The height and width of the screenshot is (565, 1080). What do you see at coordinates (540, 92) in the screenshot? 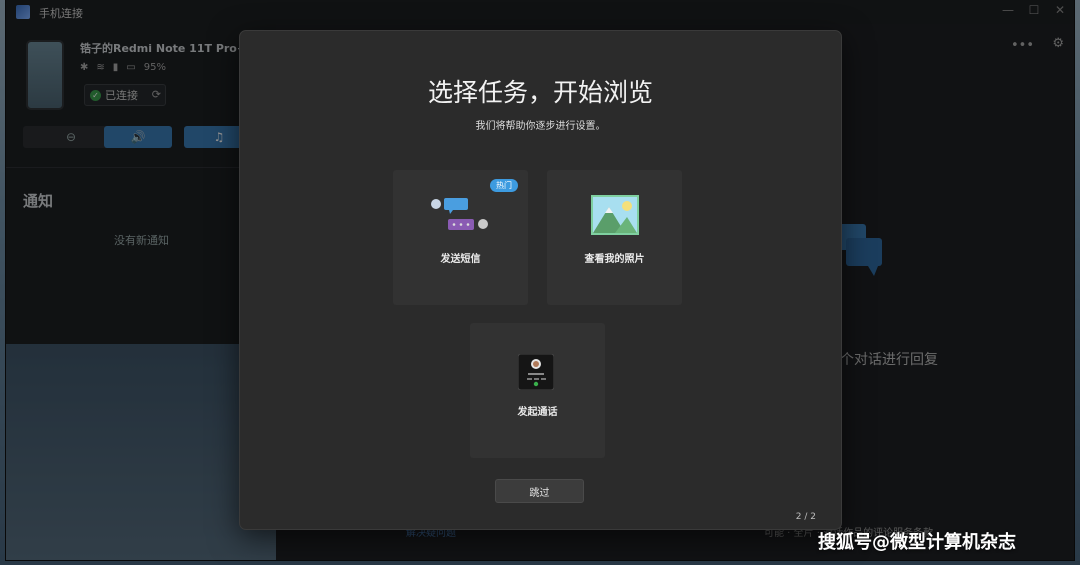
I see `dialog-title: 选择任务，开始浏览` at bounding box center [540, 92].